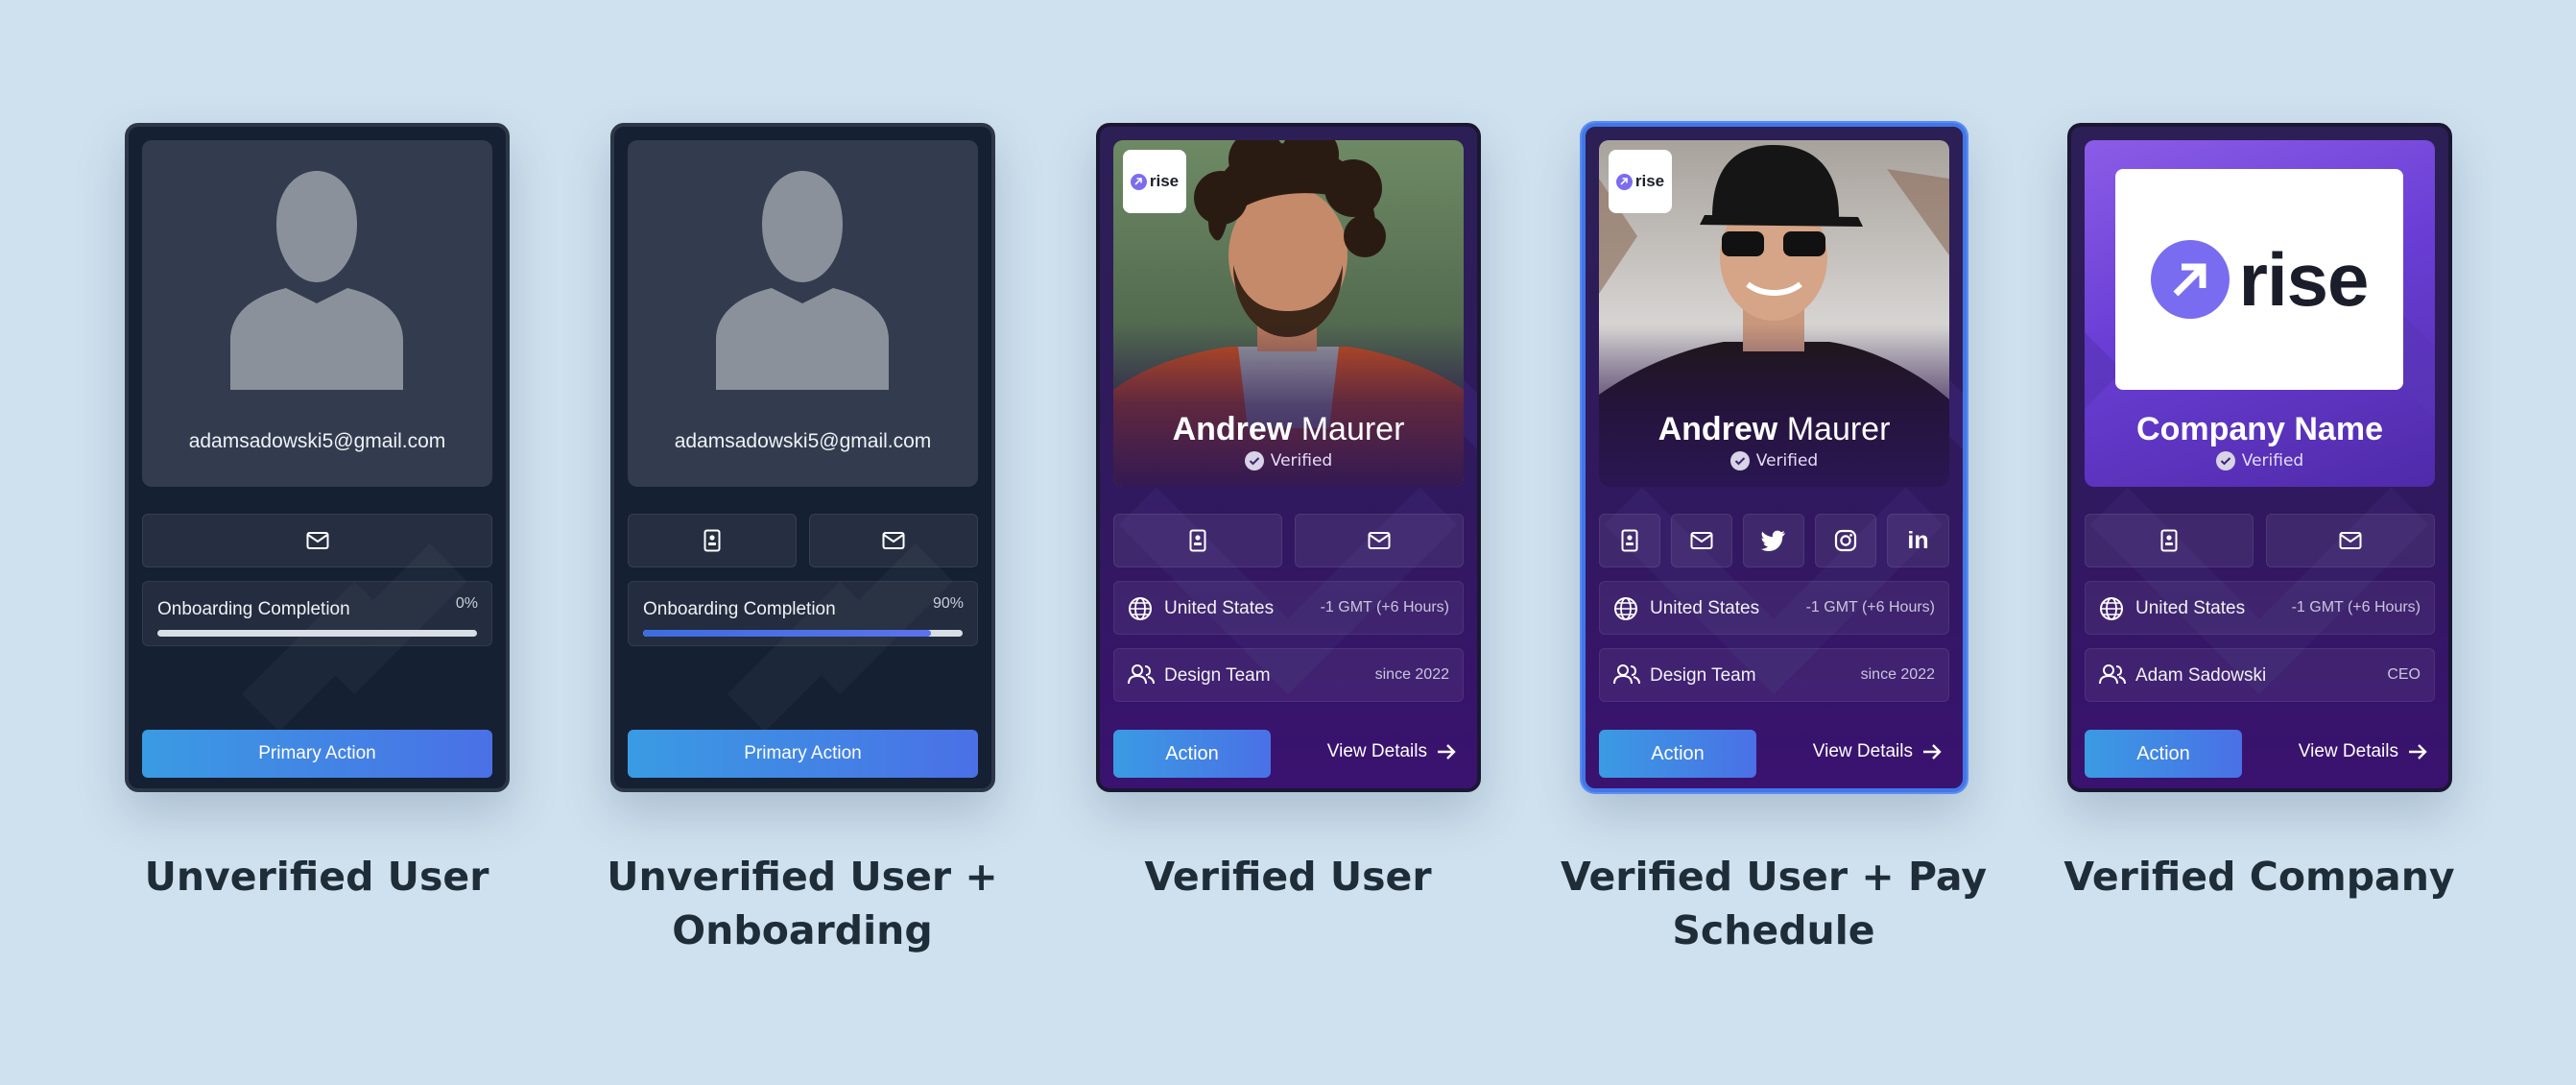 The height and width of the screenshot is (1085, 2576). Describe the element at coordinates (2260, 675) in the screenshot. I see `contact-row: Adam Sadowski CEO` at that location.